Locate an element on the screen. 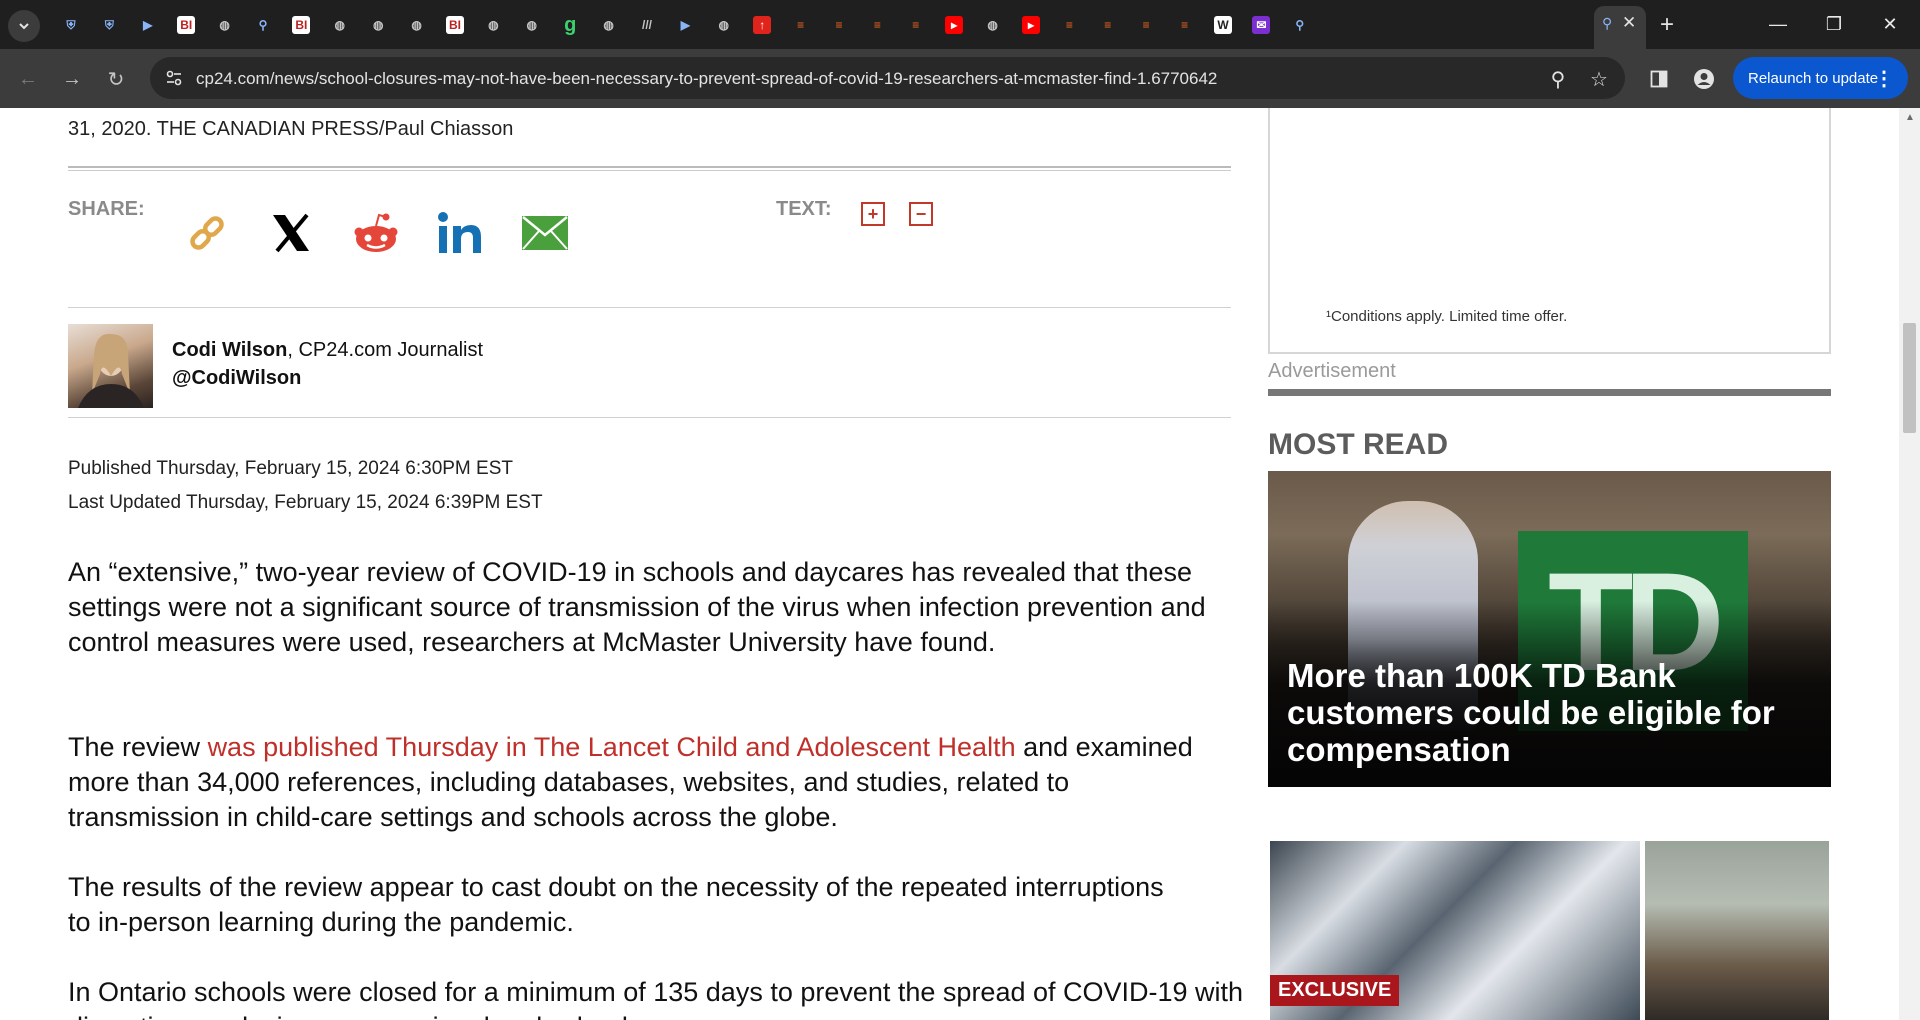 The image size is (1920, 1020). bookmark-star-icon: ☆ is located at coordinates (1599, 79).